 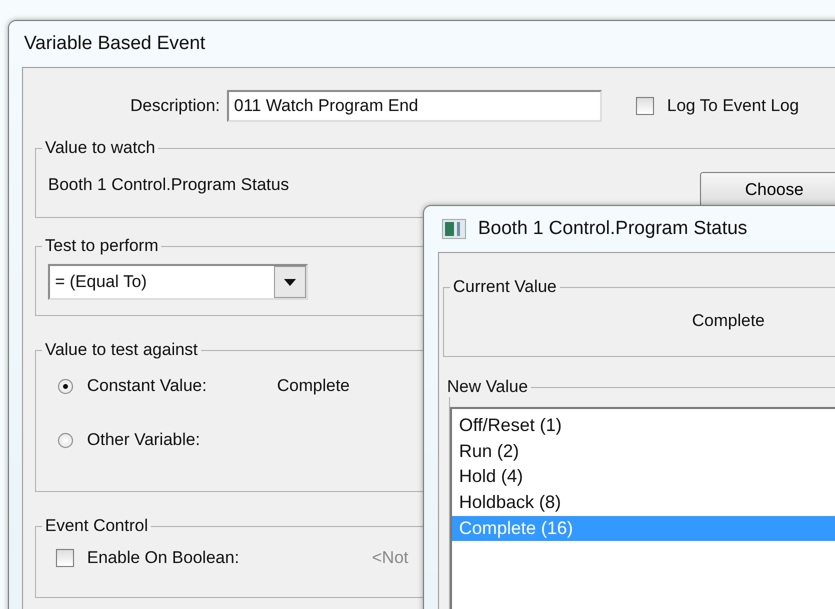 What do you see at coordinates (163, 558) in the screenshot?
I see `checkbox-label: Enable On Boolean:` at bounding box center [163, 558].